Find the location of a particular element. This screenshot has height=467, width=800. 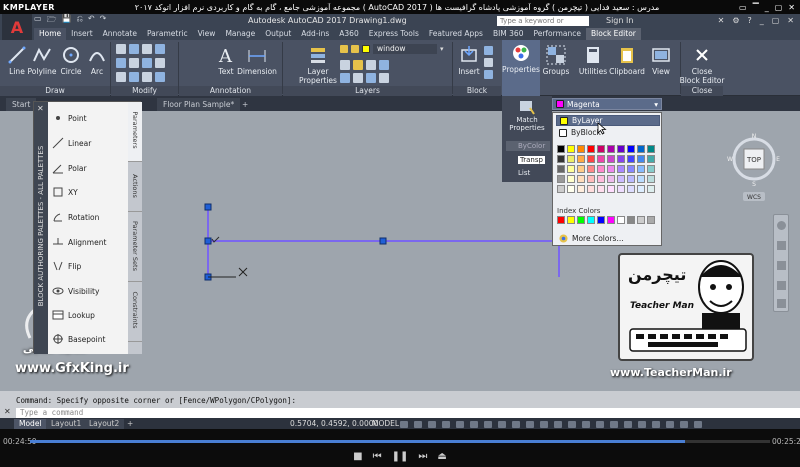

palette-tab-constraints: Constraints is located at coordinates (135, 312).